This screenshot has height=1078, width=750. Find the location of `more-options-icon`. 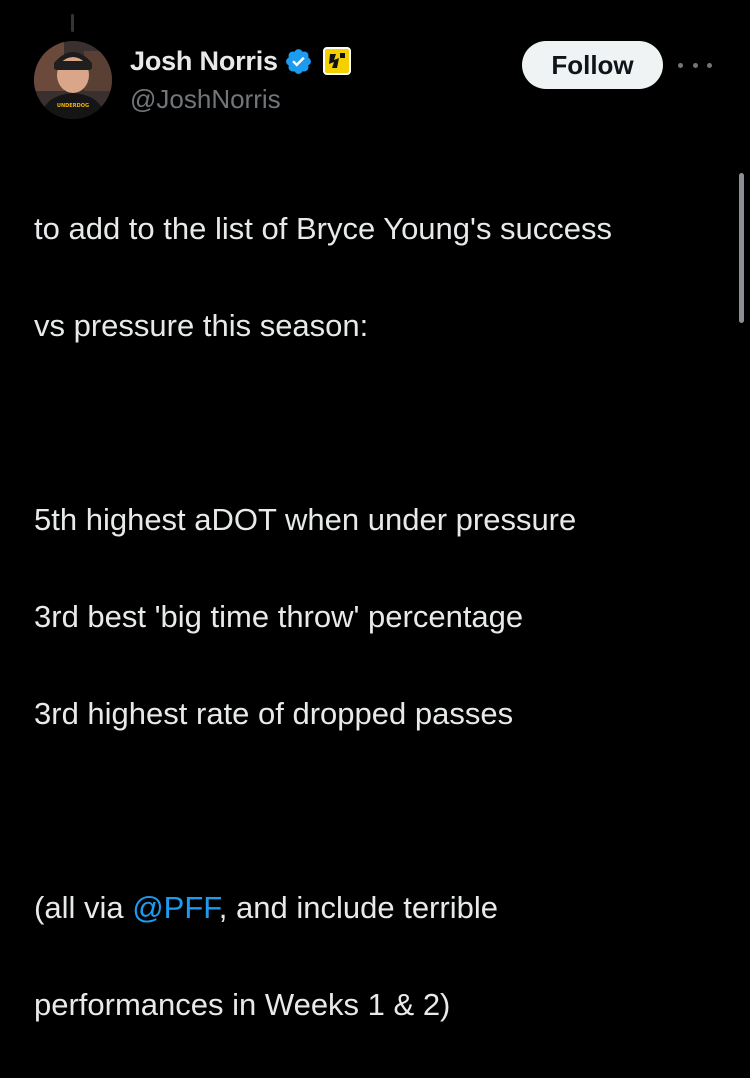

more-options-icon is located at coordinates (695, 65).